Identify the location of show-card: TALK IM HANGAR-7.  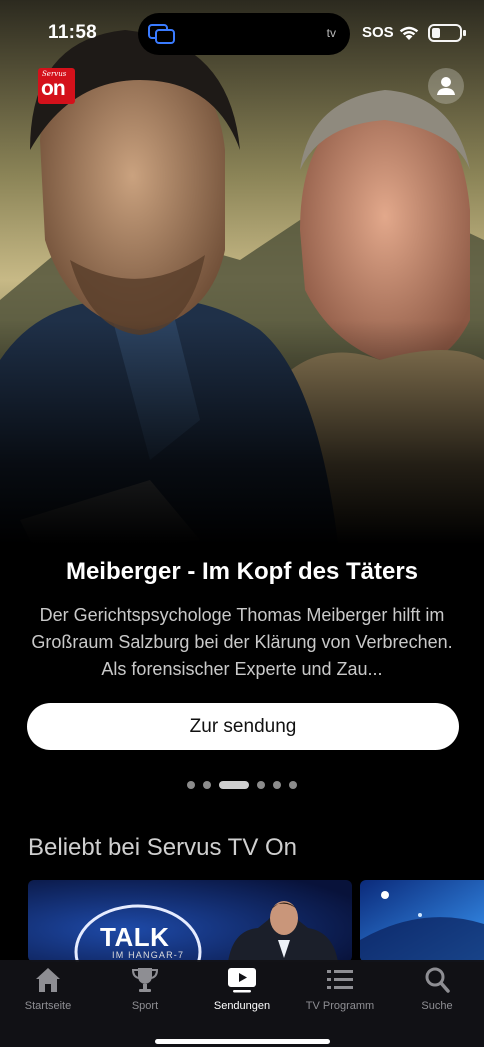
(190, 921).